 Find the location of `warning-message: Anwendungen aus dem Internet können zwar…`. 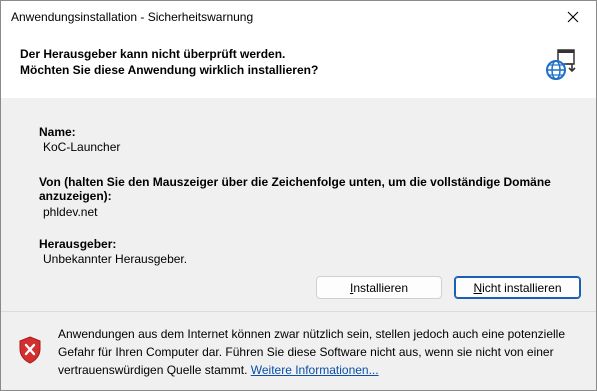

warning-message: Anwendungen aus dem Internet können zwar… is located at coordinates (320, 352).